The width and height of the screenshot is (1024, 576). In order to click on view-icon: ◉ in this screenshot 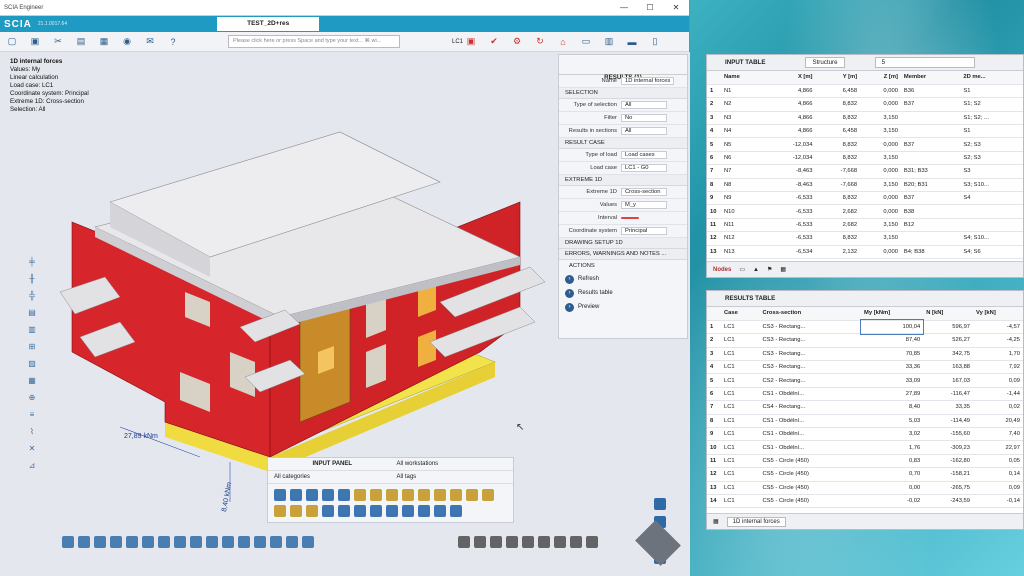, I will do `click(127, 42)`.